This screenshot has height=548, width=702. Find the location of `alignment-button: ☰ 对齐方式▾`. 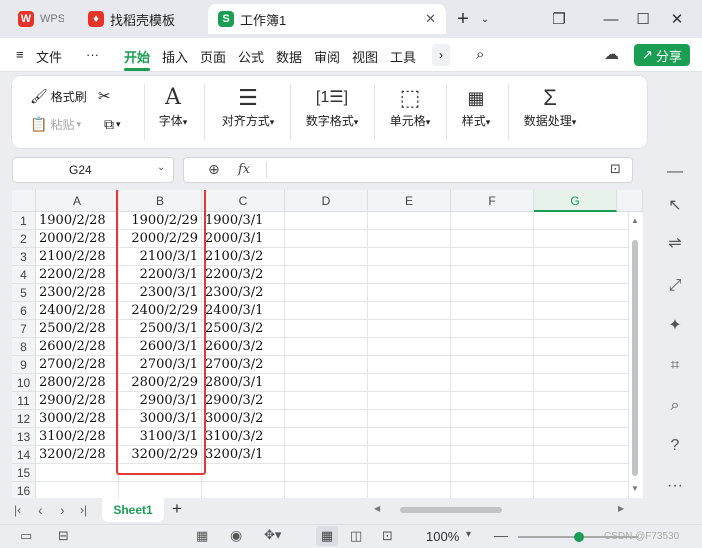

alignment-button: ☰ 对齐方式▾ is located at coordinates (248, 106).